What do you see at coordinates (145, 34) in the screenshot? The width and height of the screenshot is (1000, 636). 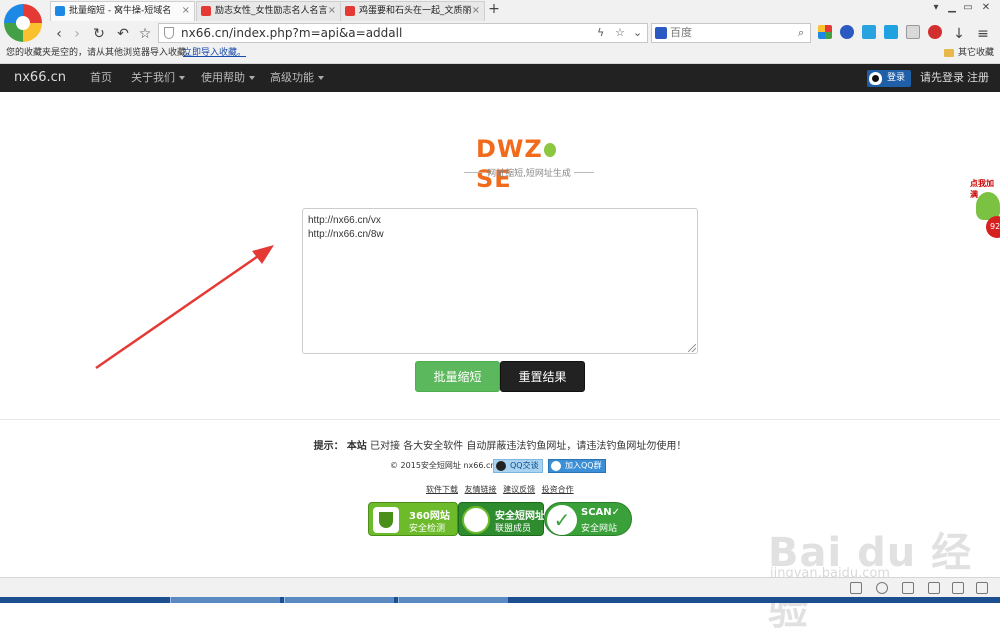 I see `bookmark-star-icon: ☆` at bounding box center [145, 34].